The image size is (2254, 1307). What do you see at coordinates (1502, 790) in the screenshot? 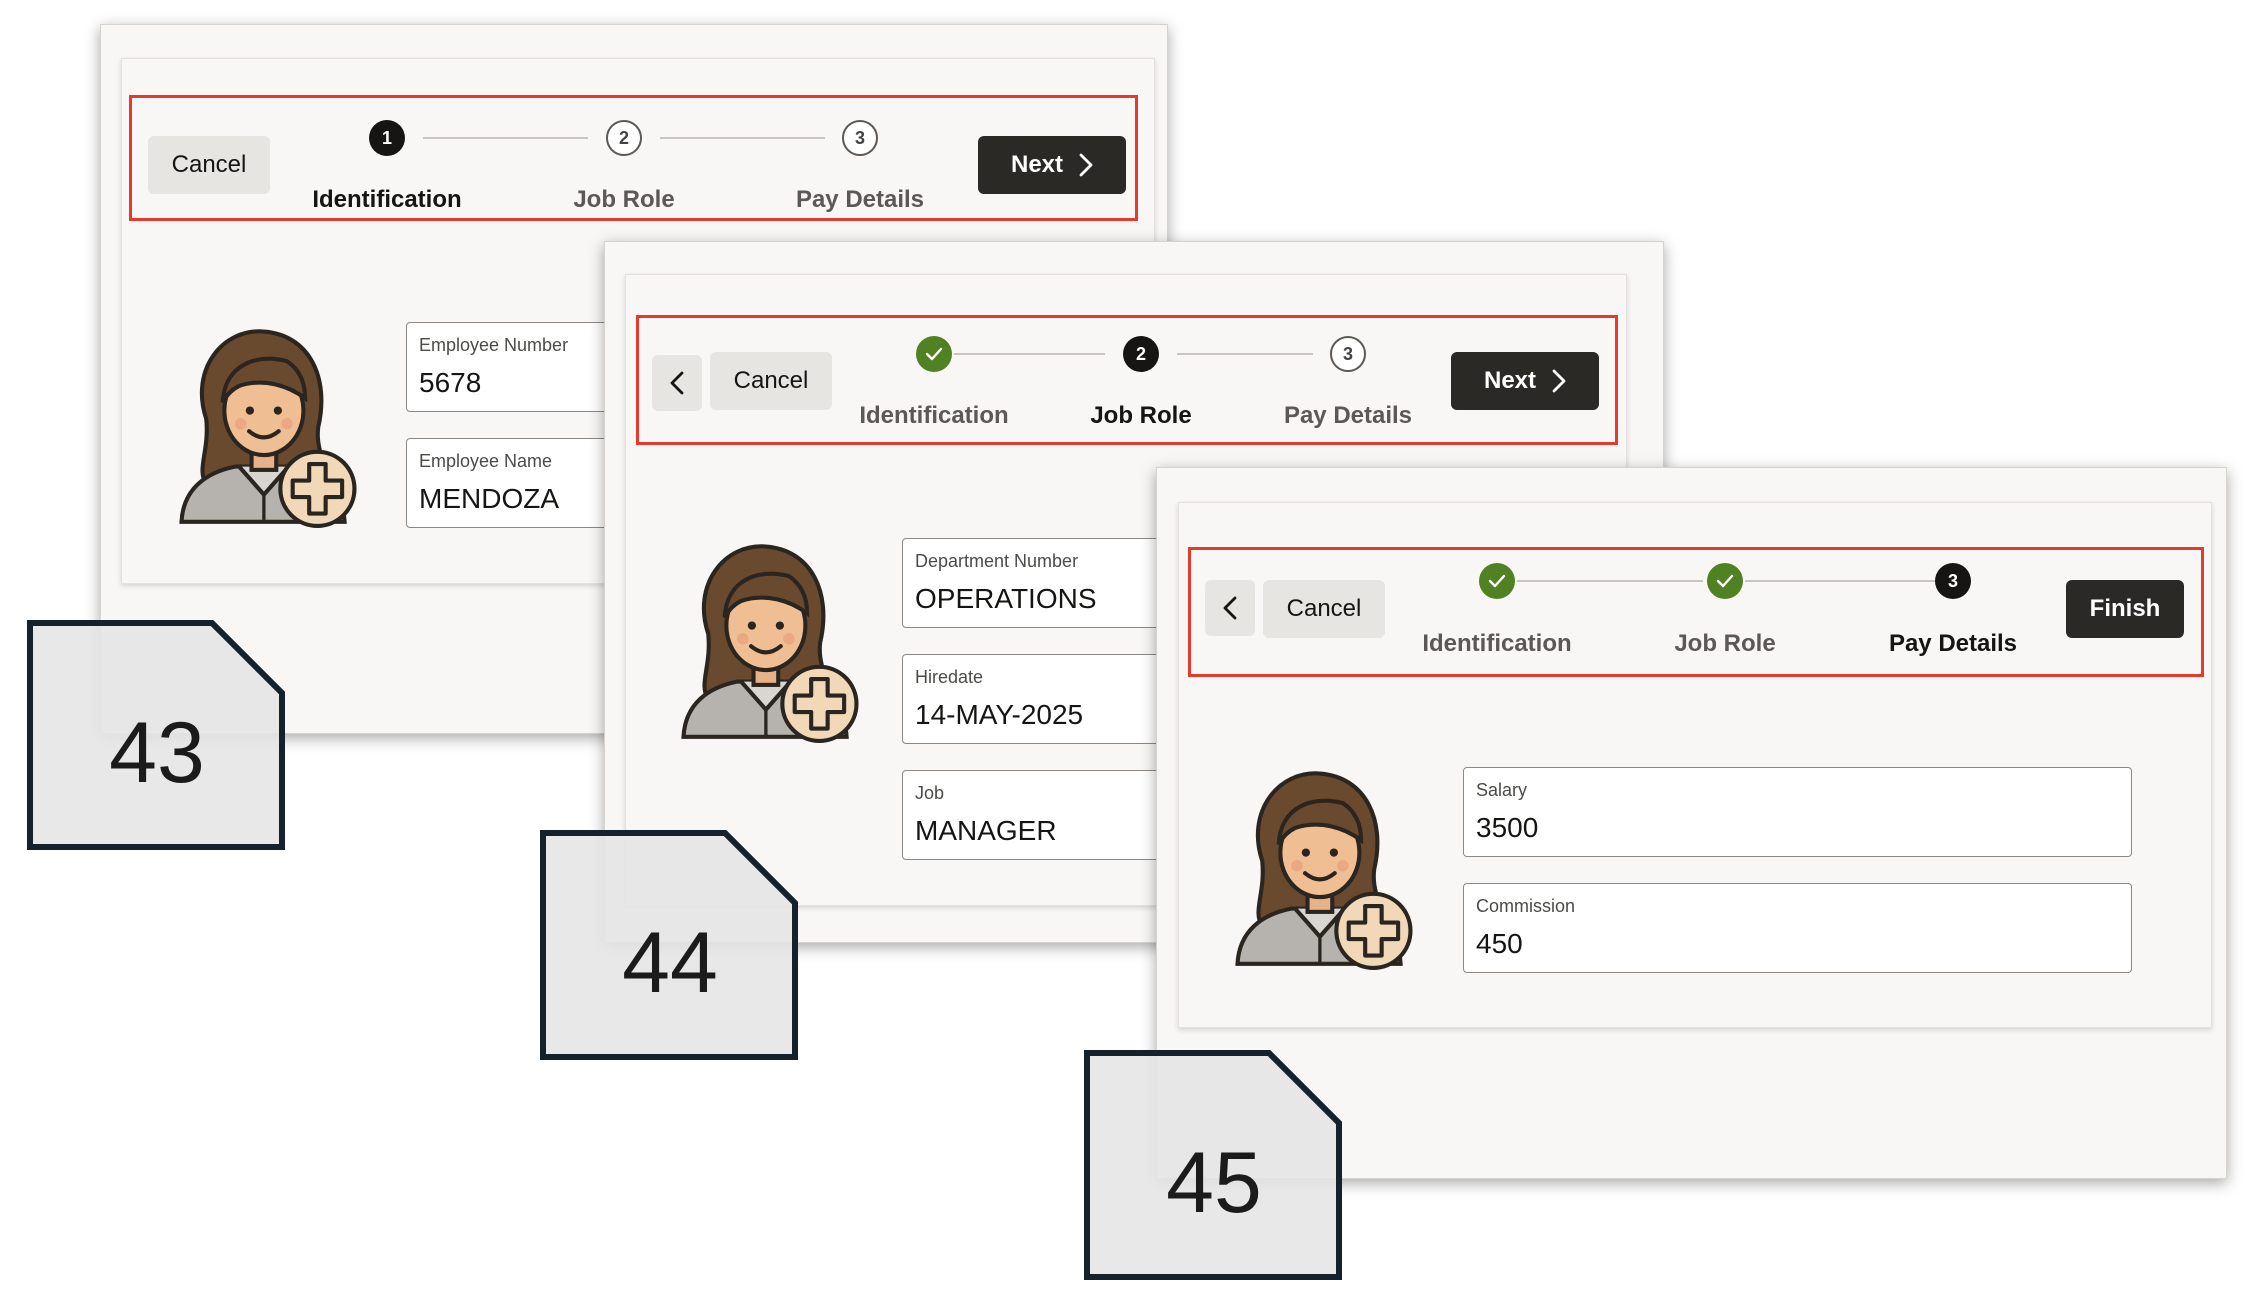
I see `field-label: Salary` at bounding box center [1502, 790].